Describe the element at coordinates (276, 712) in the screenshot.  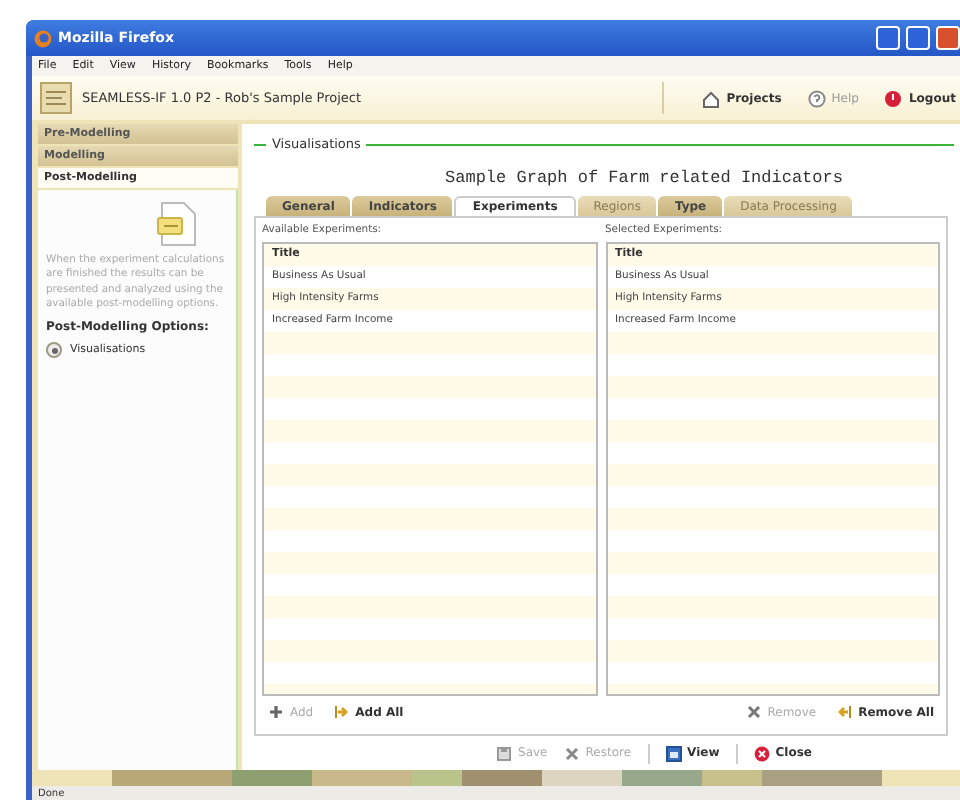
I see `plus-icon` at that location.